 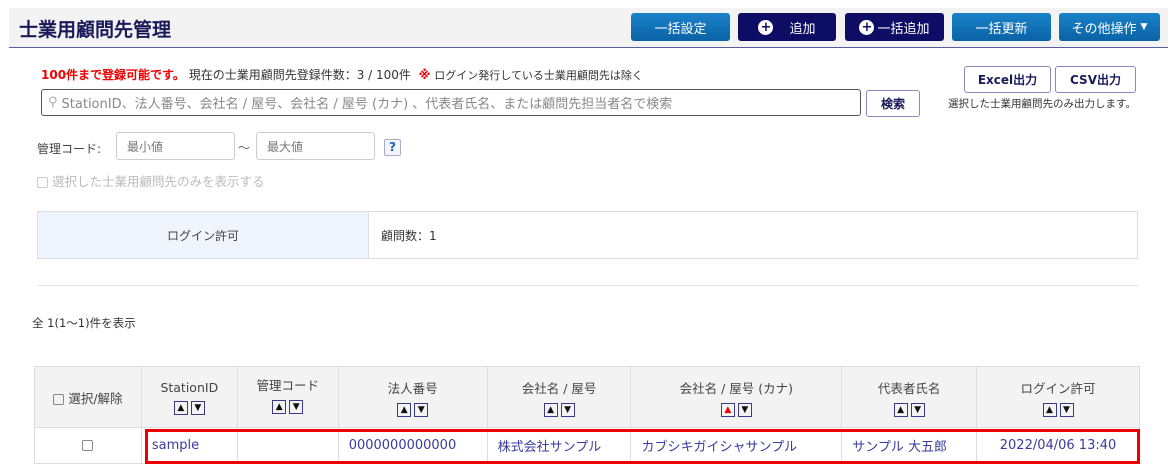 I want to click on column-header: 法人番号 ▲ ▼, so click(x=412, y=397).